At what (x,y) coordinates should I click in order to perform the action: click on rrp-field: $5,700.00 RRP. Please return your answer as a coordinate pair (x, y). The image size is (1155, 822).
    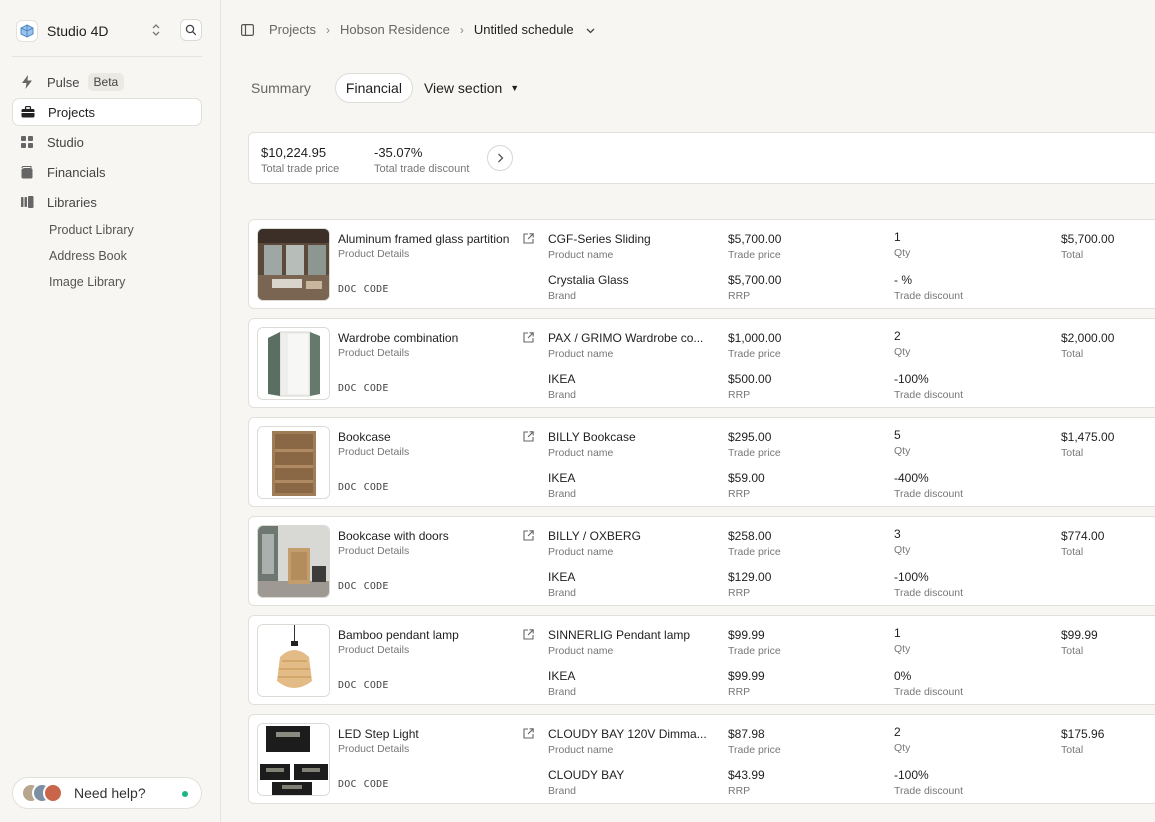
    Looking at the image, I should click on (754, 287).